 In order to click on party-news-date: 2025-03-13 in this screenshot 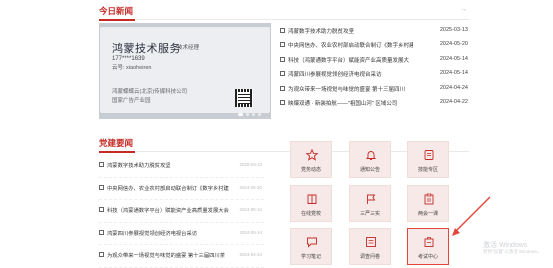, I will do `click(250, 164)`.